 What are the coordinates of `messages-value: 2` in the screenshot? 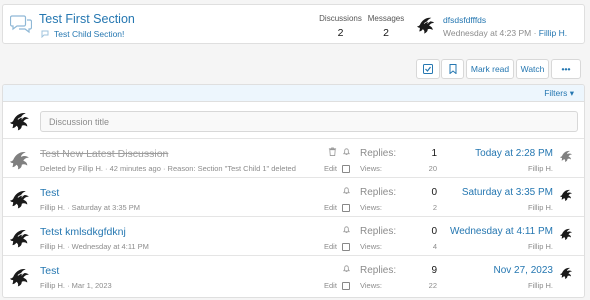 It's located at (386, 33).